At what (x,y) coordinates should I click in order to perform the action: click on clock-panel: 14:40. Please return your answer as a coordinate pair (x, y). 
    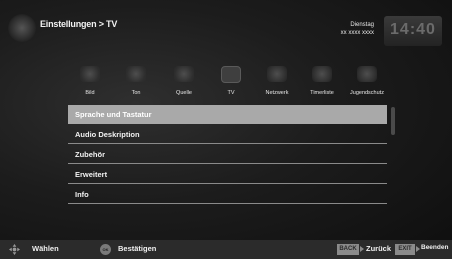
    Looking at the image, I should click on (413, 31).